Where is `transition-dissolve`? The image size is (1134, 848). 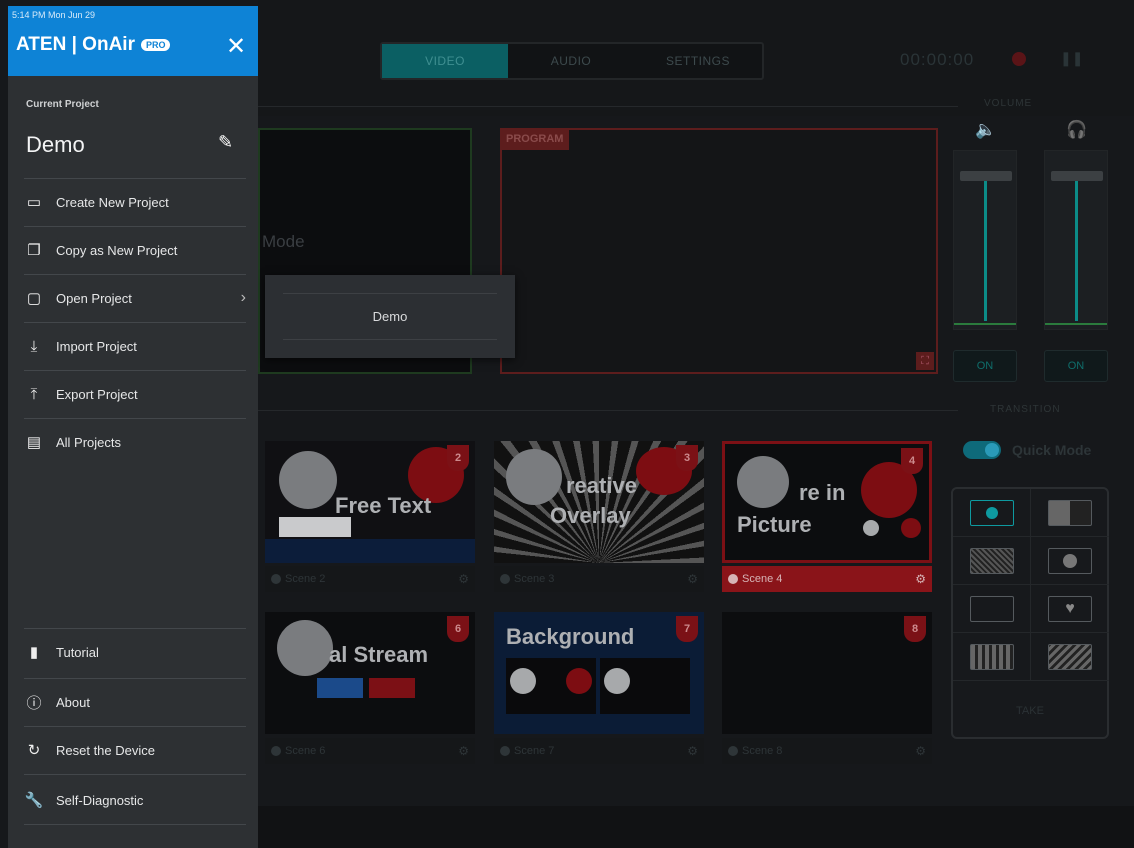
transition-dissolve is located at coordinates (992, 561).